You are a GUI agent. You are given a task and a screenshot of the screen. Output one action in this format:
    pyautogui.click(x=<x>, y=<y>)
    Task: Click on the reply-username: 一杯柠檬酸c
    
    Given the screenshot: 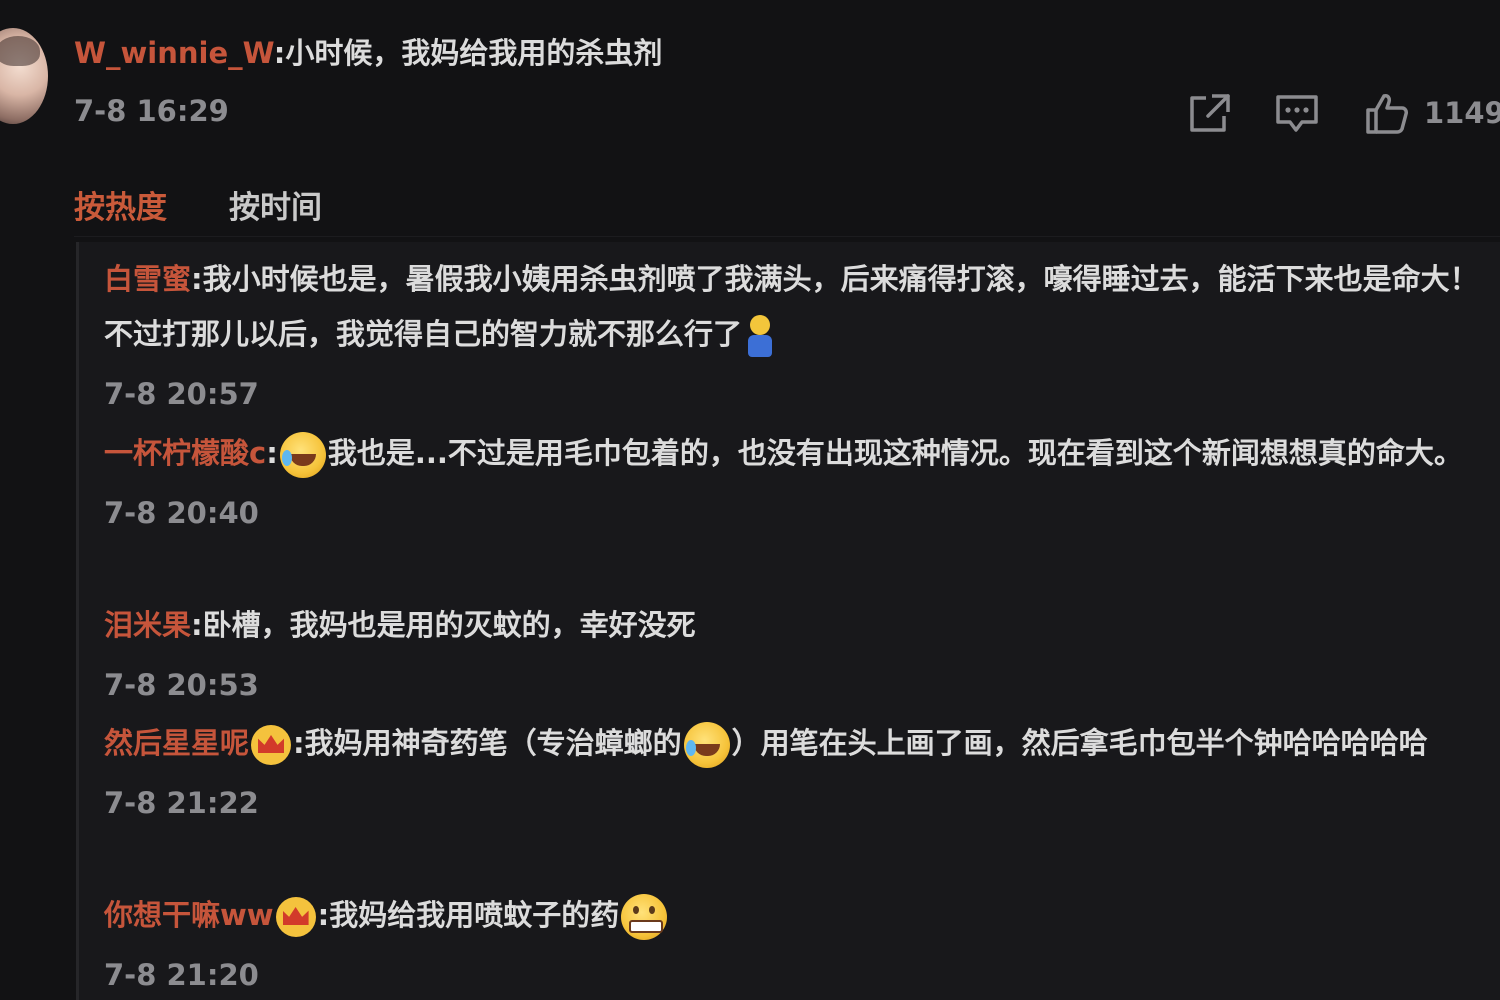 What is the action you would take?
    pyautogui.click(x=185, y=453)
    